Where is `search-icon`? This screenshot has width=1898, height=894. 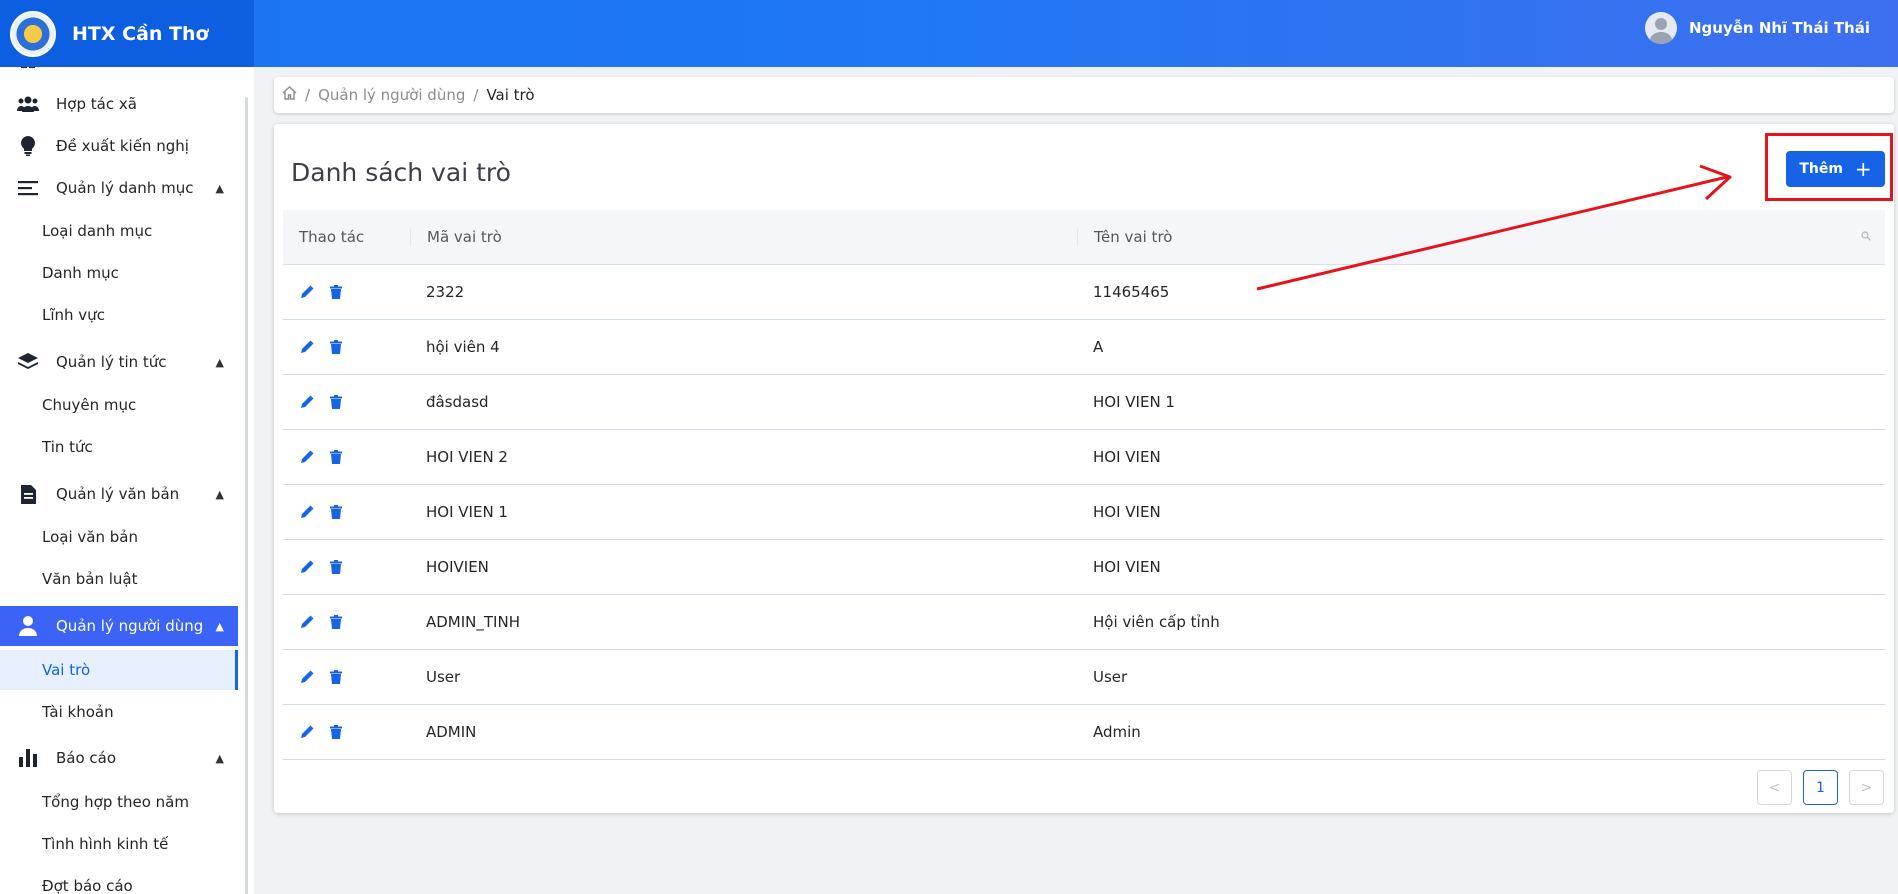 search-icon is located at coordinates (1866, 237).